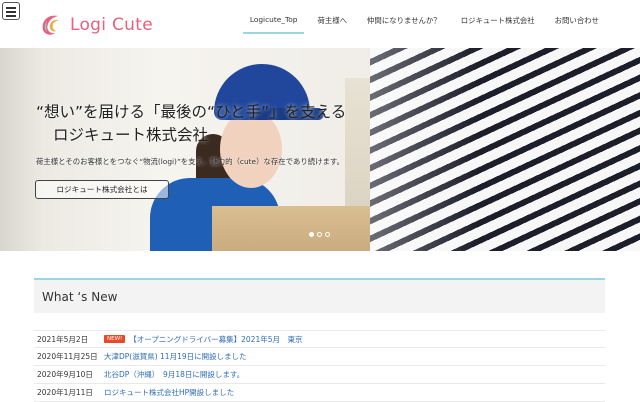 This screenshot has width=640, height=402. Describe the element at coordinates (65, 392) in the screenshot. I see `news-date: 2020年1月11日` at that location.